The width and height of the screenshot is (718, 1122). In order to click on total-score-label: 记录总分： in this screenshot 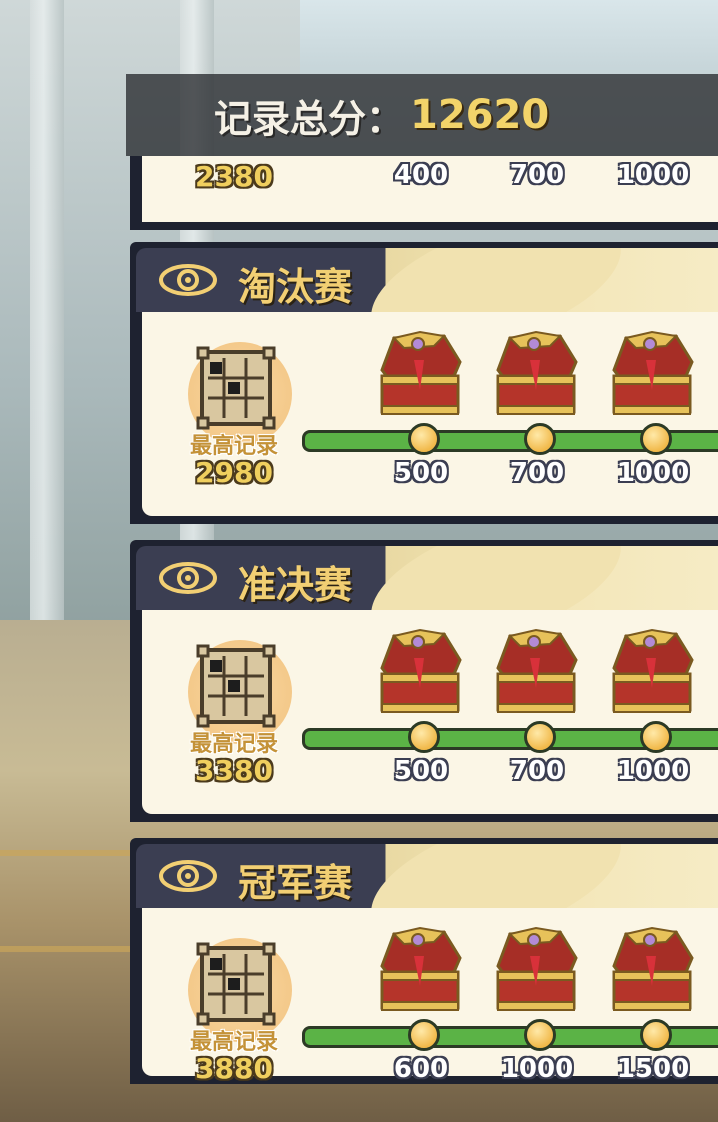, I will do `click(309, 118)`.